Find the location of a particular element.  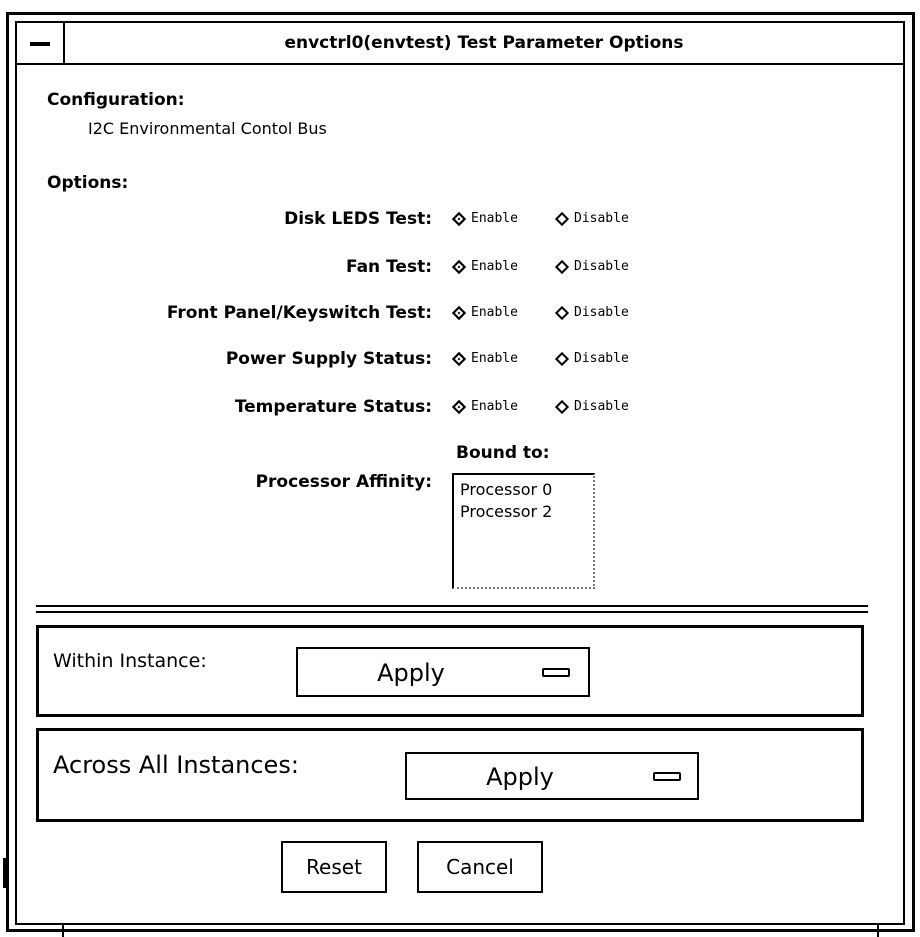

temperature-enable-radio: Enable is located at coordinates (484, 406).